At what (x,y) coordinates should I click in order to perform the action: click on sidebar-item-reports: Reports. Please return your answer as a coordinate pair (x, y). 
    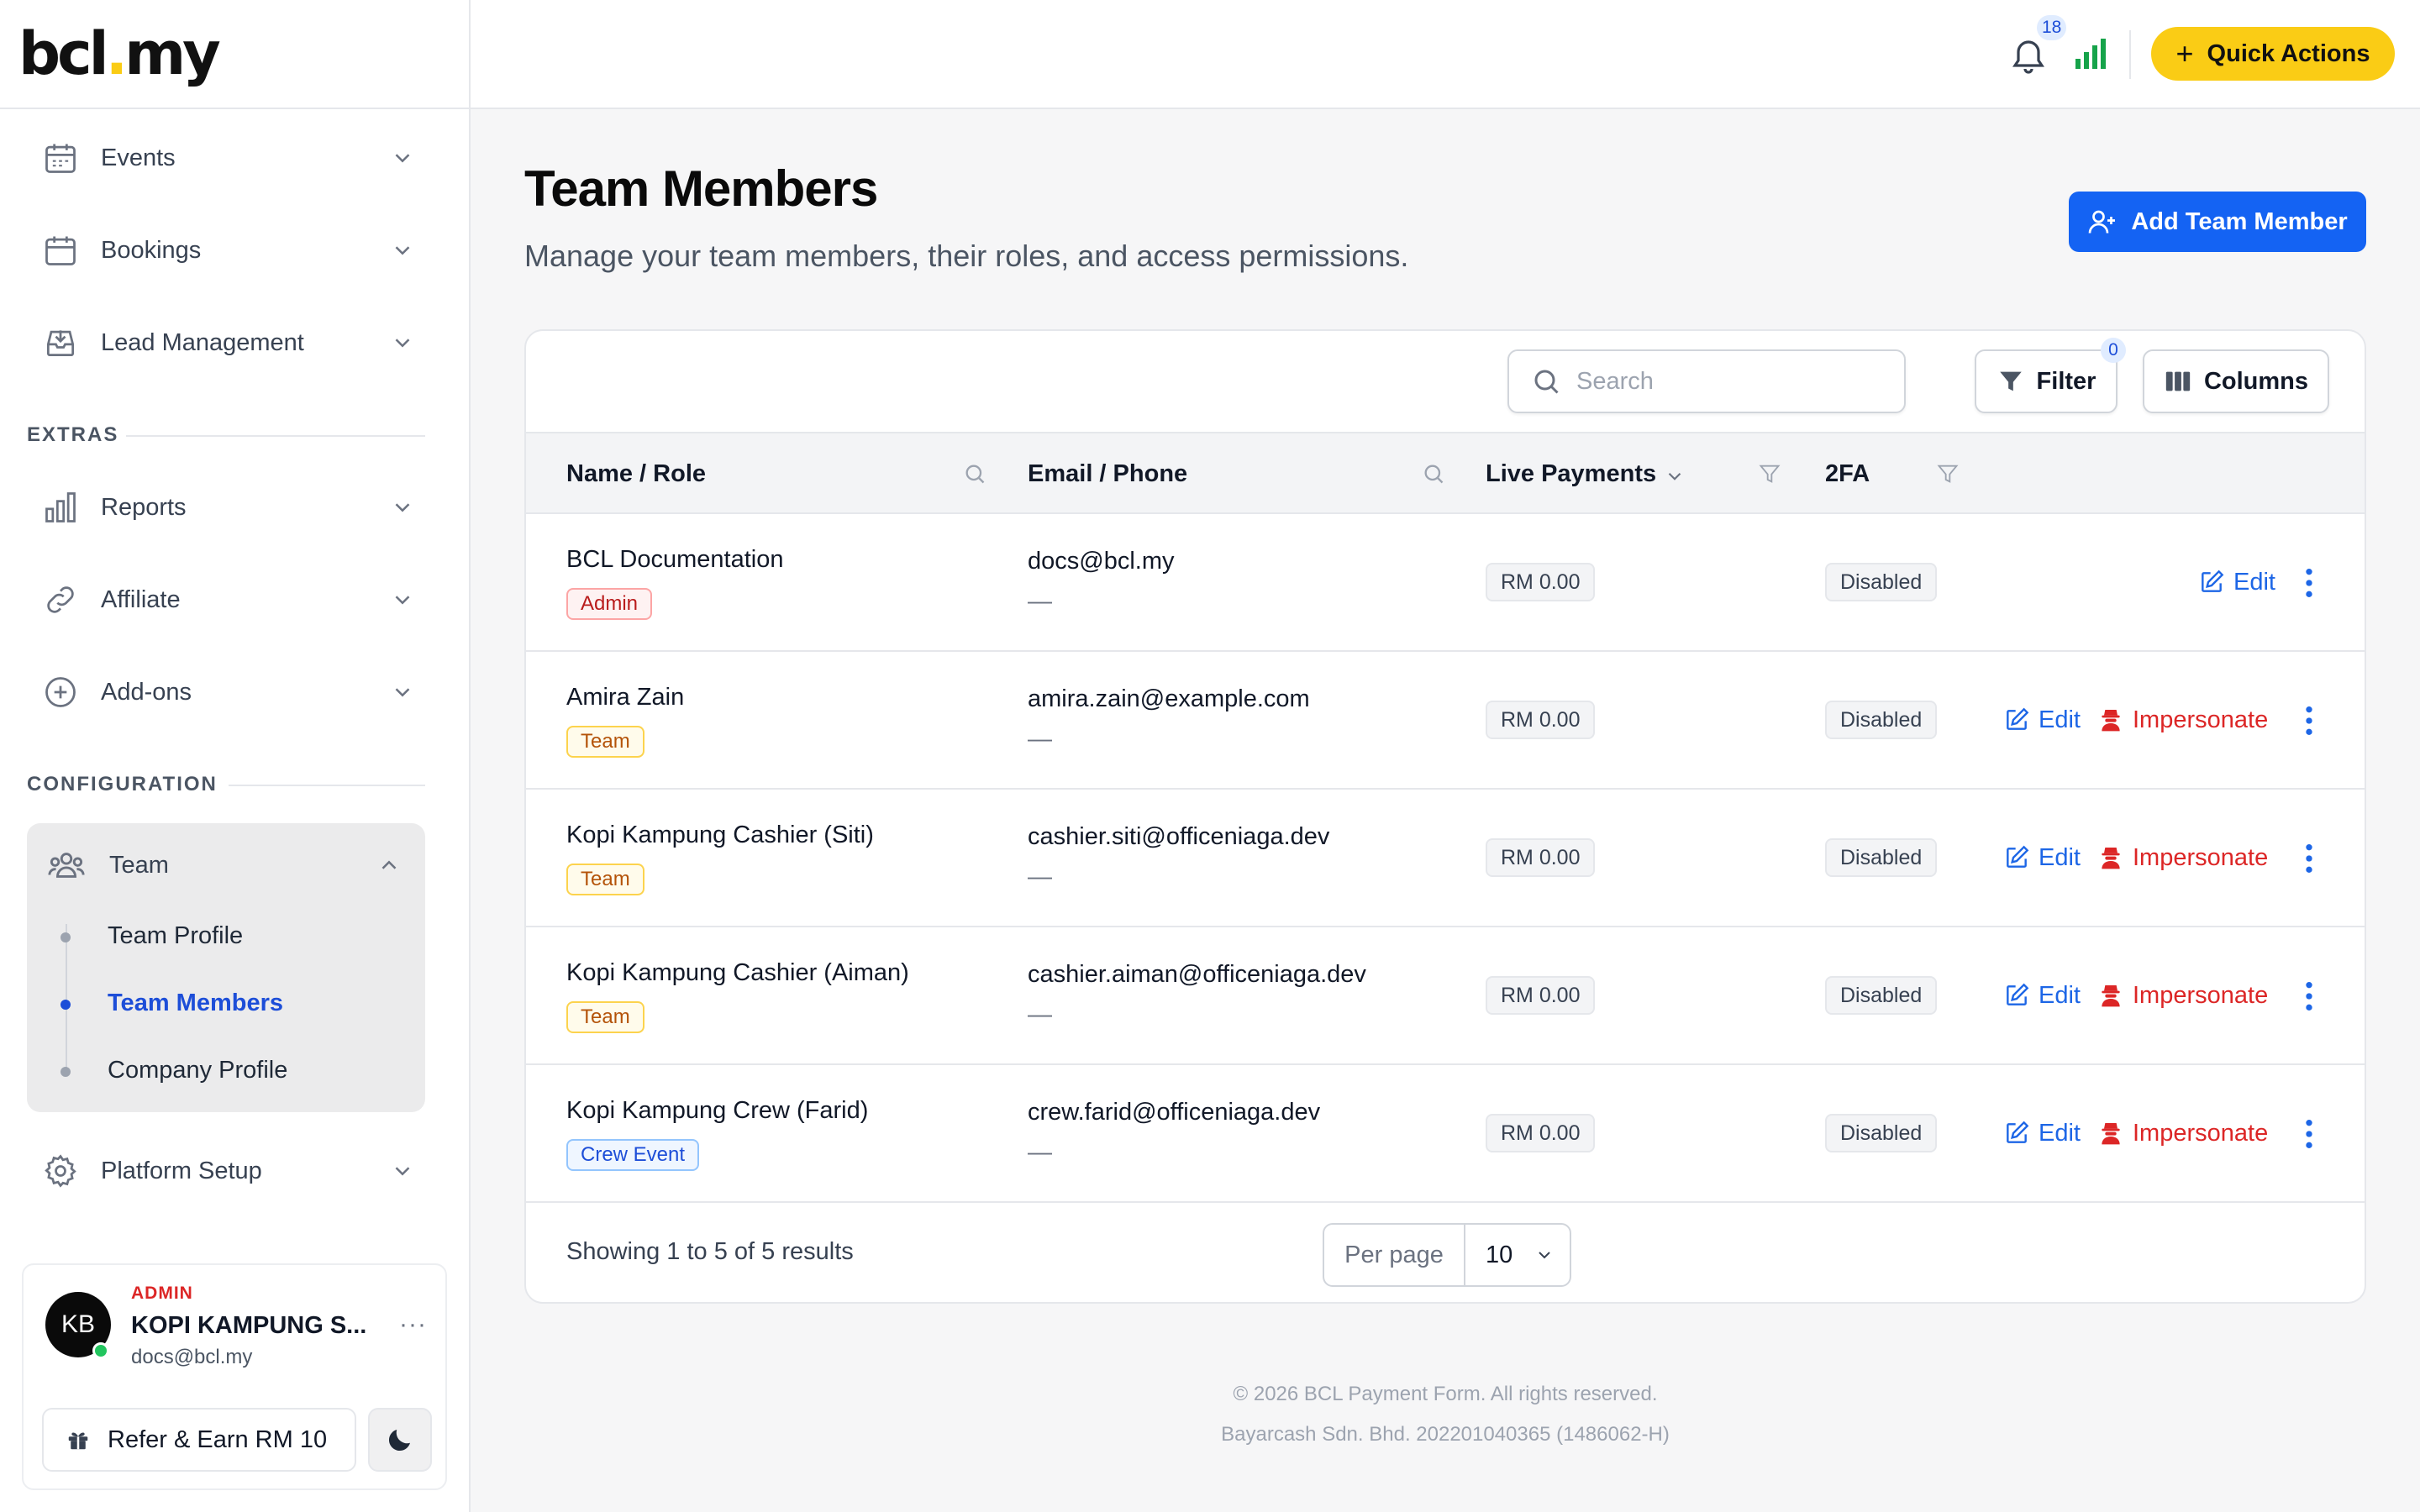
    Looking at the image, I should click on (231, 507).